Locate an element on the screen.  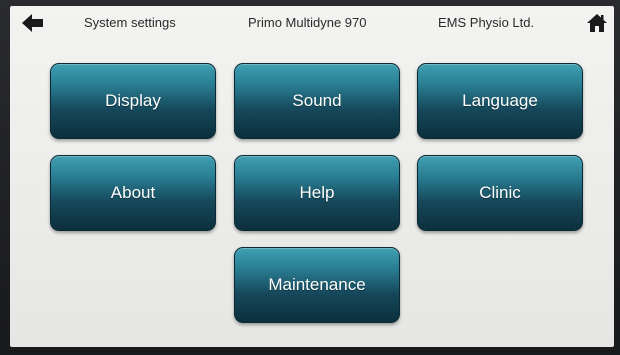
arrow-left-icon is located at coordinates (32, 23).